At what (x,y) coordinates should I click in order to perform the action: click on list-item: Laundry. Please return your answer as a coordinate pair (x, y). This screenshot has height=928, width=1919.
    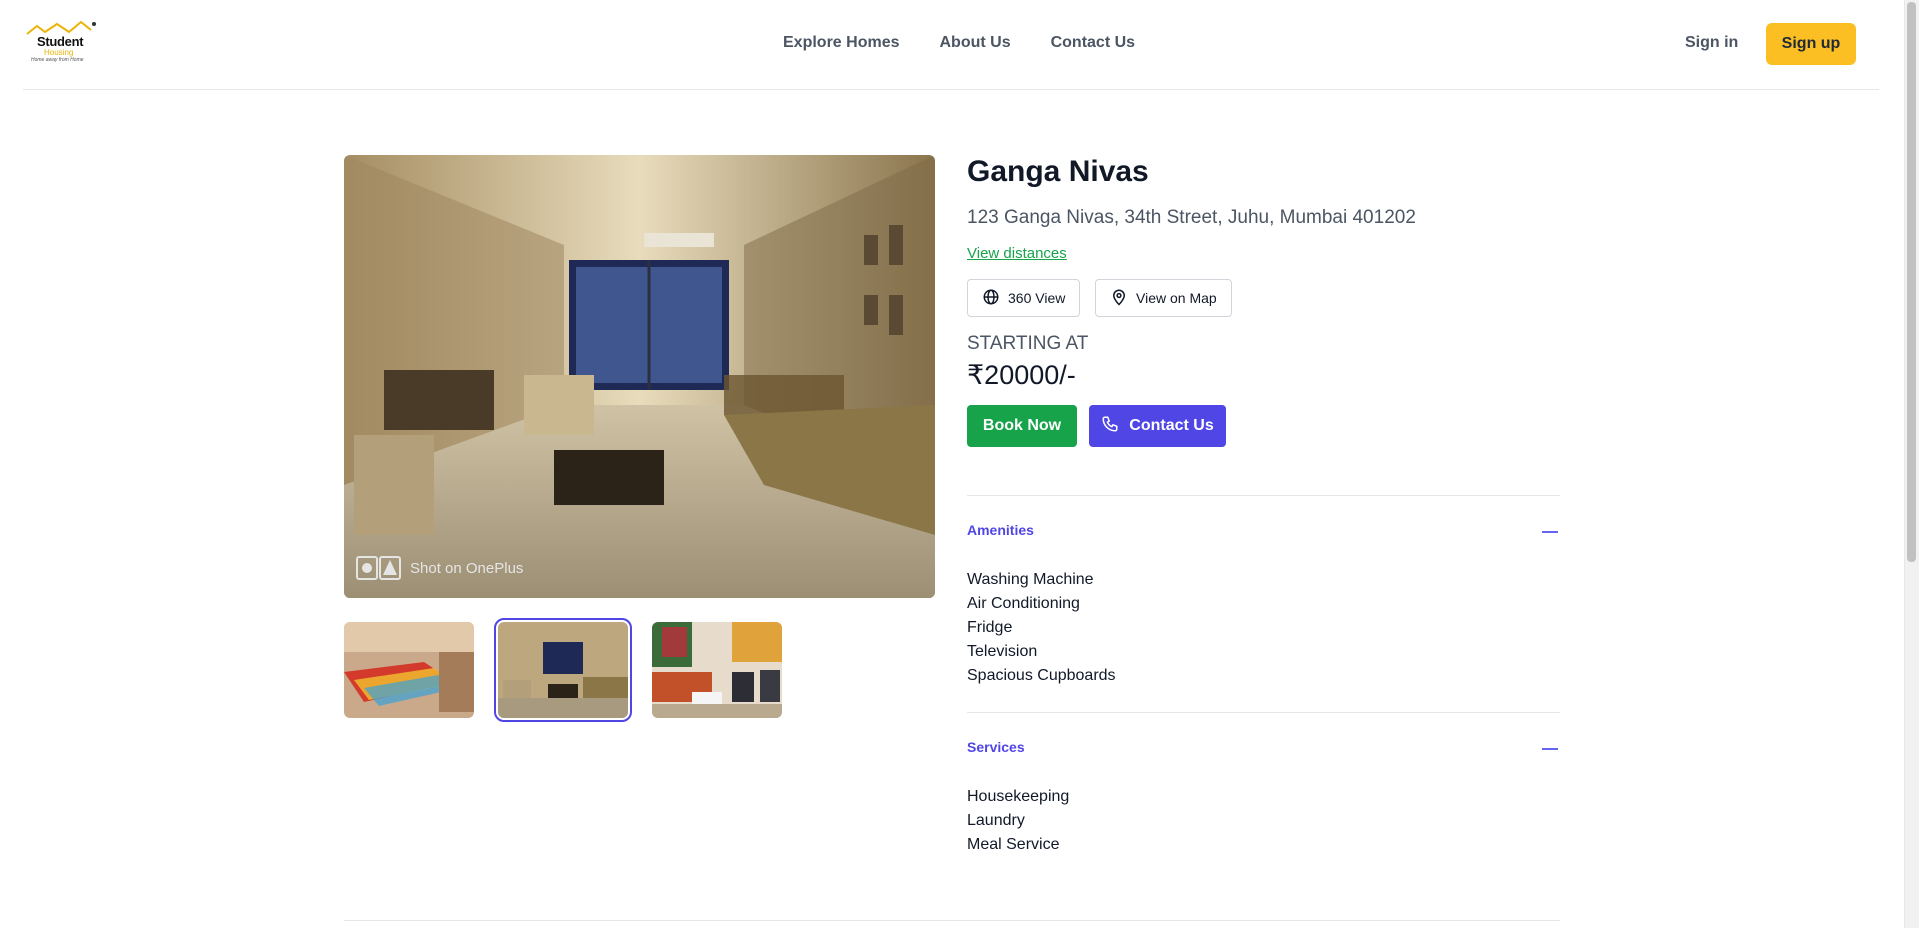
    Looking at the image, I should click on (996, 820).